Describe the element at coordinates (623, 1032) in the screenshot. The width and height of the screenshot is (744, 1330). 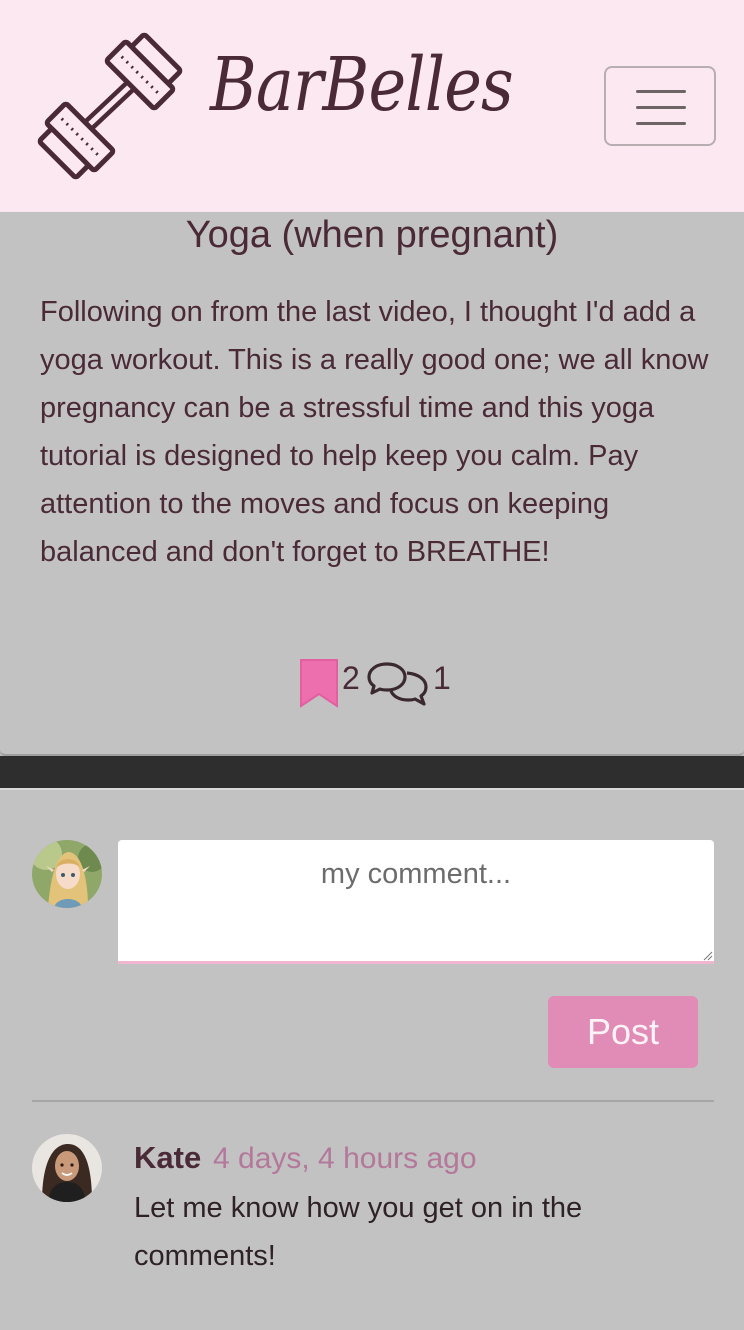
I see `post-comment-button: Post` at that location.